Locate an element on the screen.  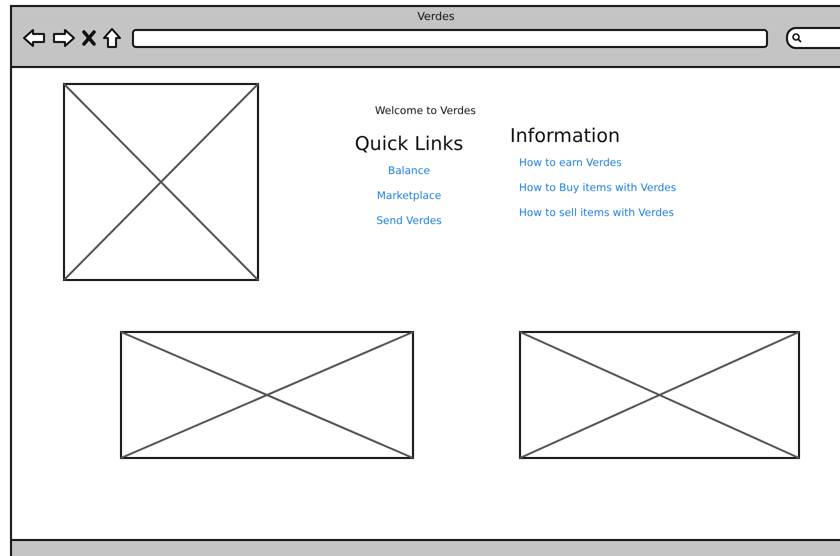
welcome-text: Welcome to Verdes is located at coordinates (425, 111).